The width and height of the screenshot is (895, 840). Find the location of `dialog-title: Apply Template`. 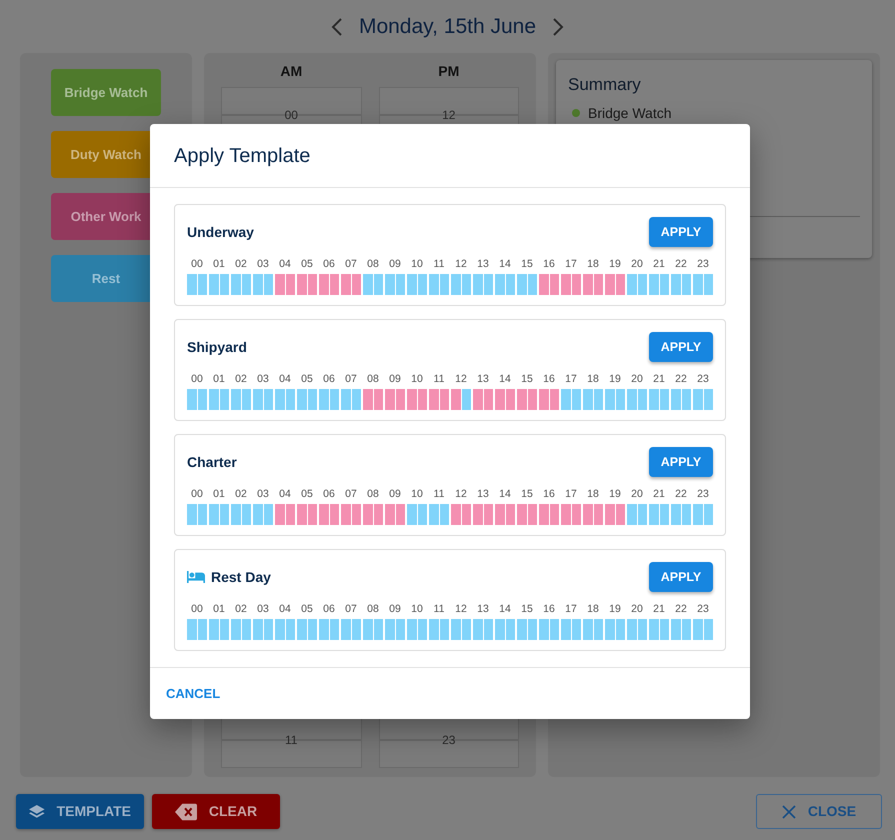

dialog-title: Apply Template is located at coordinates (242, 156).